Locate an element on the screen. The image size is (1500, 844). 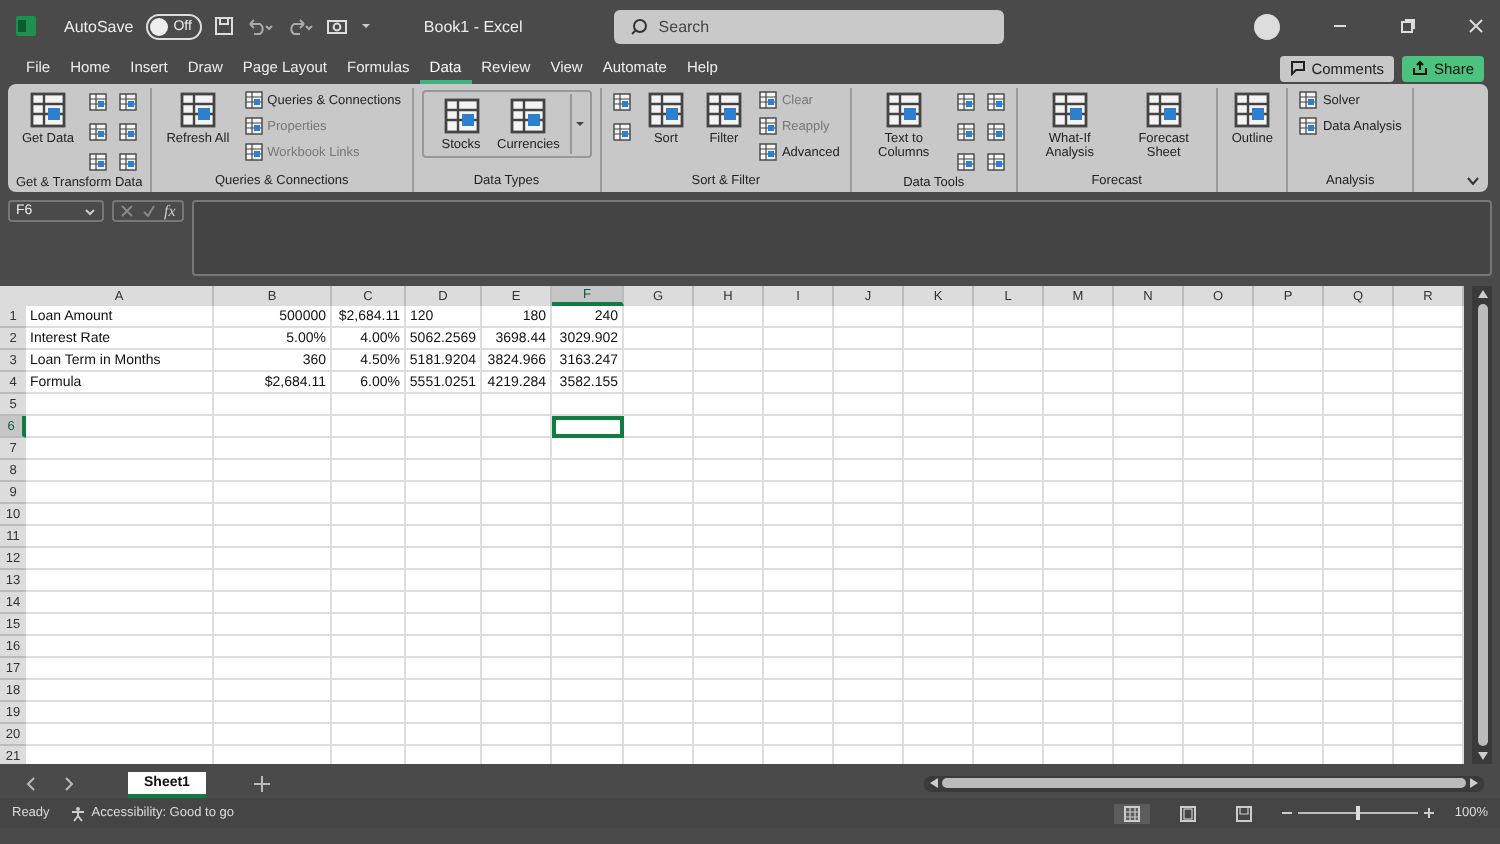
next-sheet-icon is located at coordinates (70, 783).